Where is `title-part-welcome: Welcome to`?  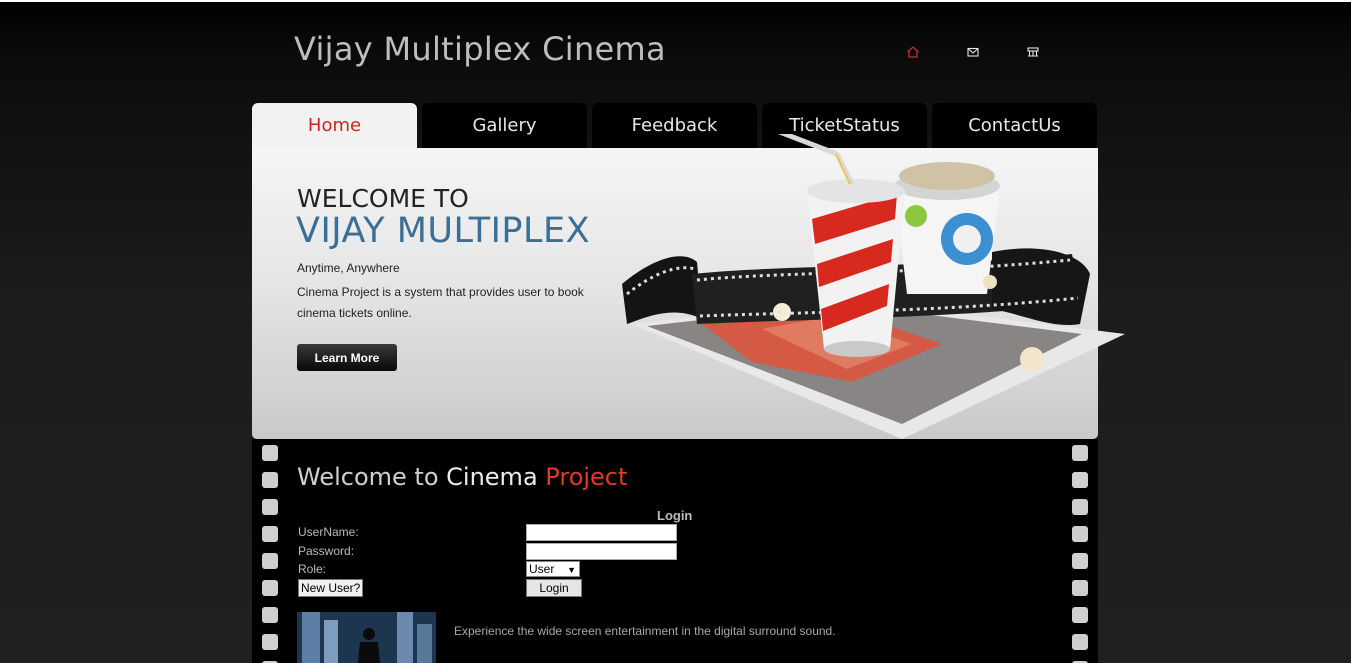 title-part-welcome: Welcome to is located at coordinates (368, 477).